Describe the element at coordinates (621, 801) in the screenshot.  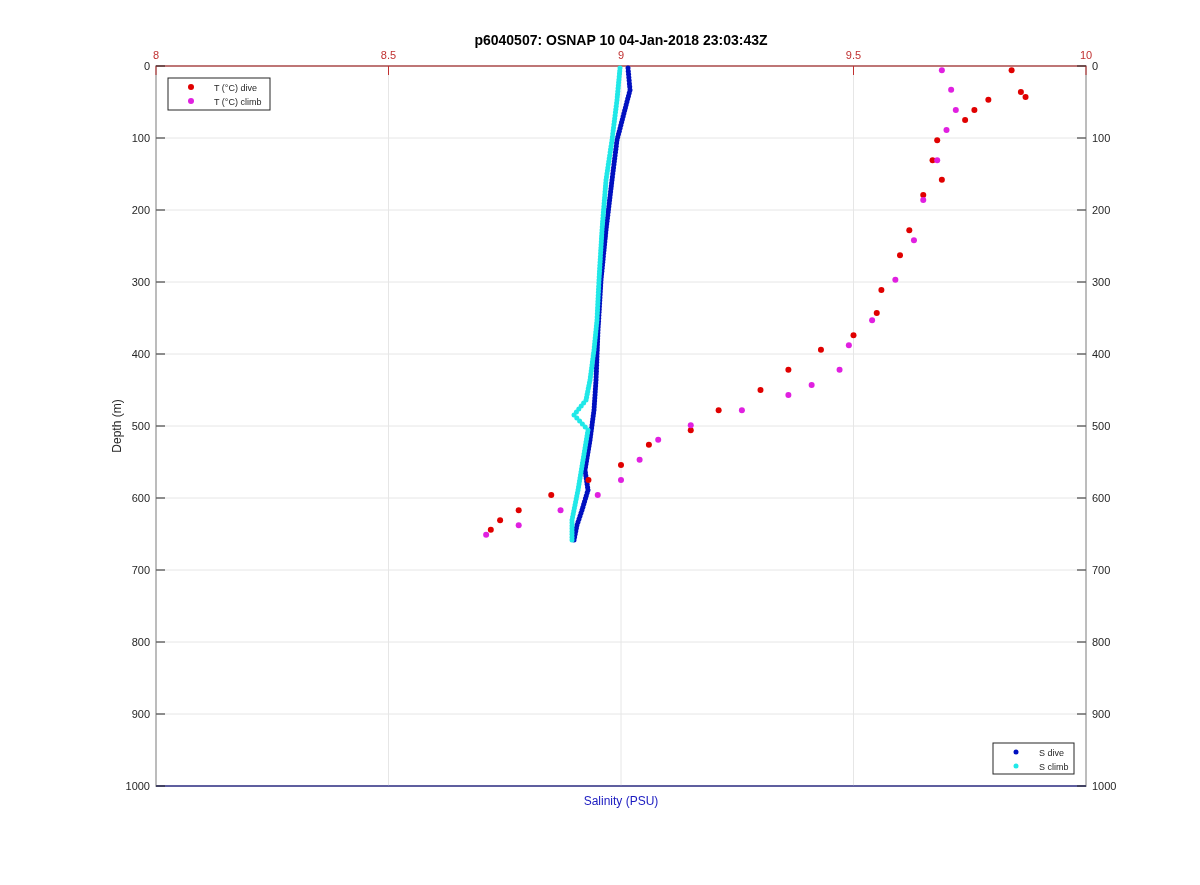
I see `x-axis-label: Salinity (PSU)` at that location.